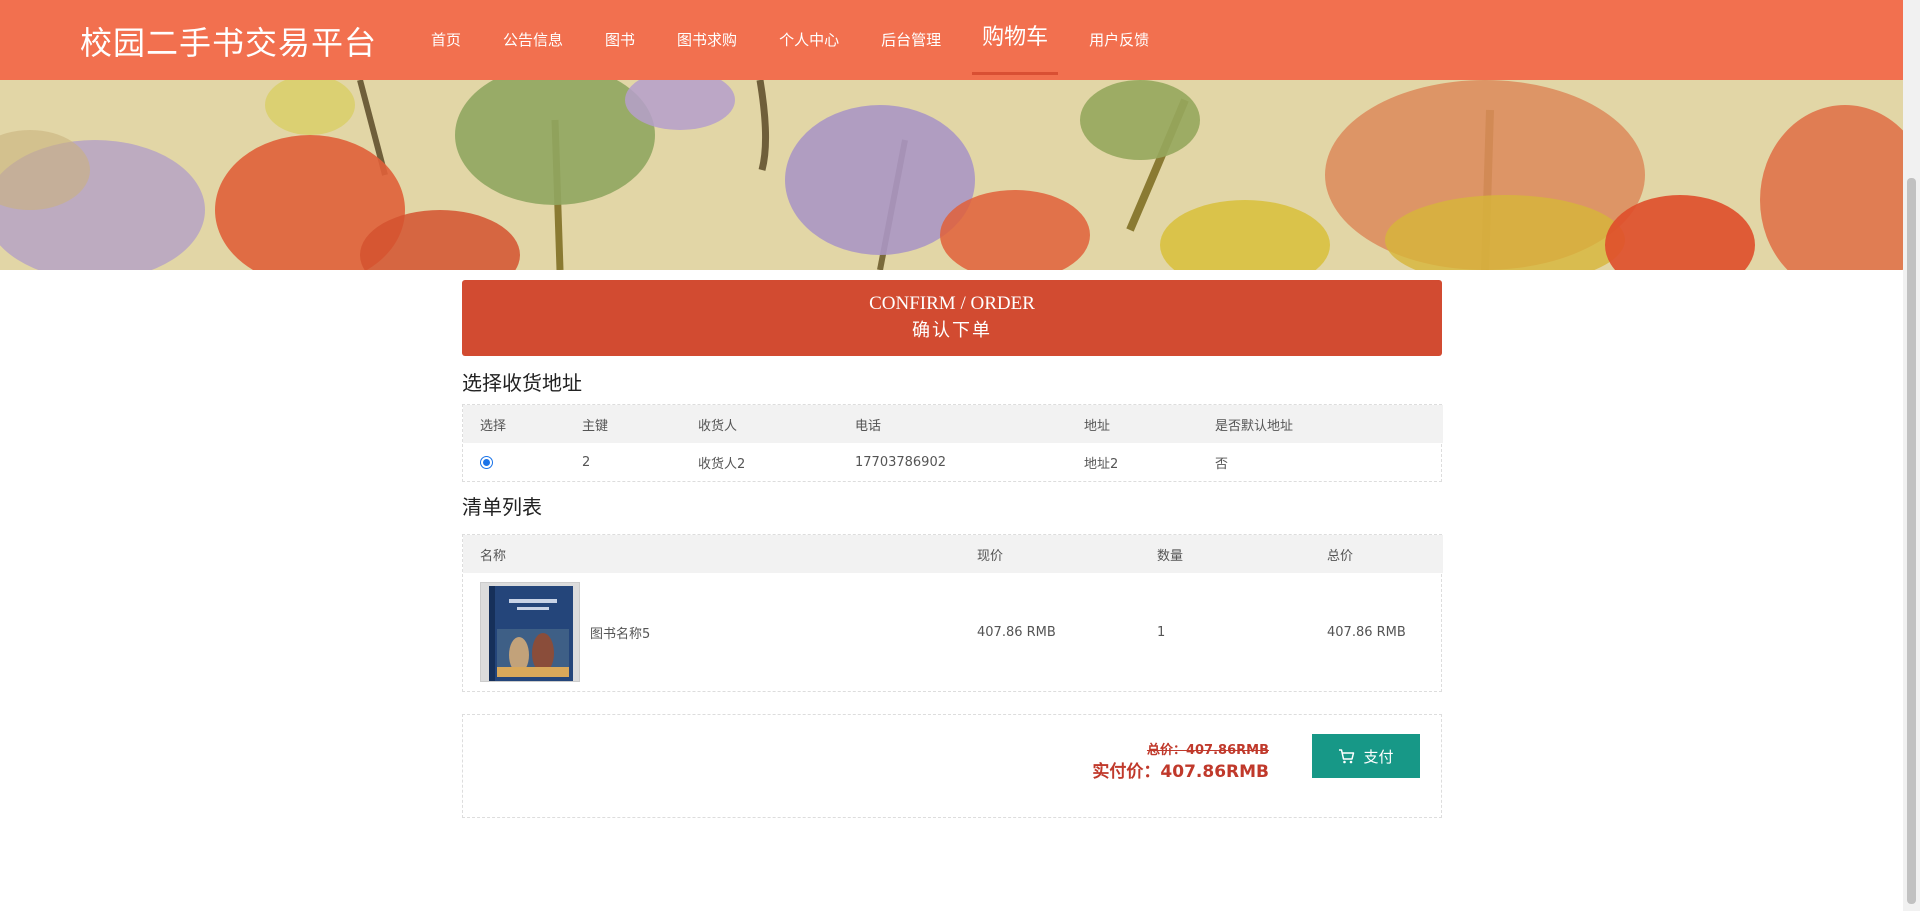 The height and width of the screenshot is (911, 1920). Describe the element at coordinates (502, 507) in the screenshot. I see `list-section-title: 清单列表` at that location.